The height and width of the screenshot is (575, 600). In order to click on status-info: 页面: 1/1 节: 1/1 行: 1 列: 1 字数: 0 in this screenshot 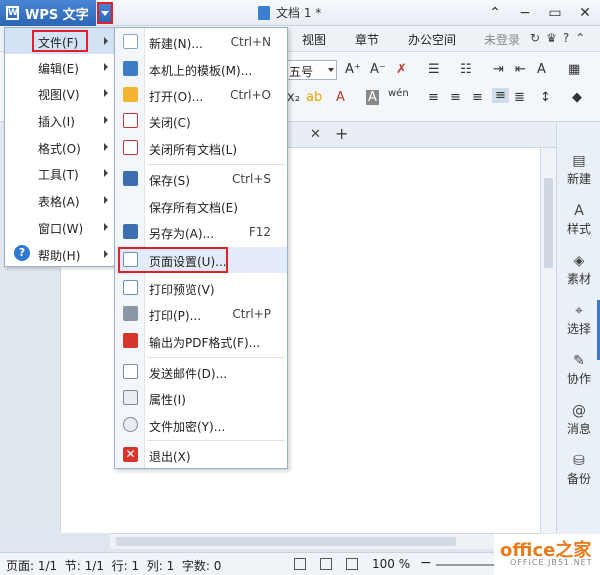, I will do `click(114, 566)`.